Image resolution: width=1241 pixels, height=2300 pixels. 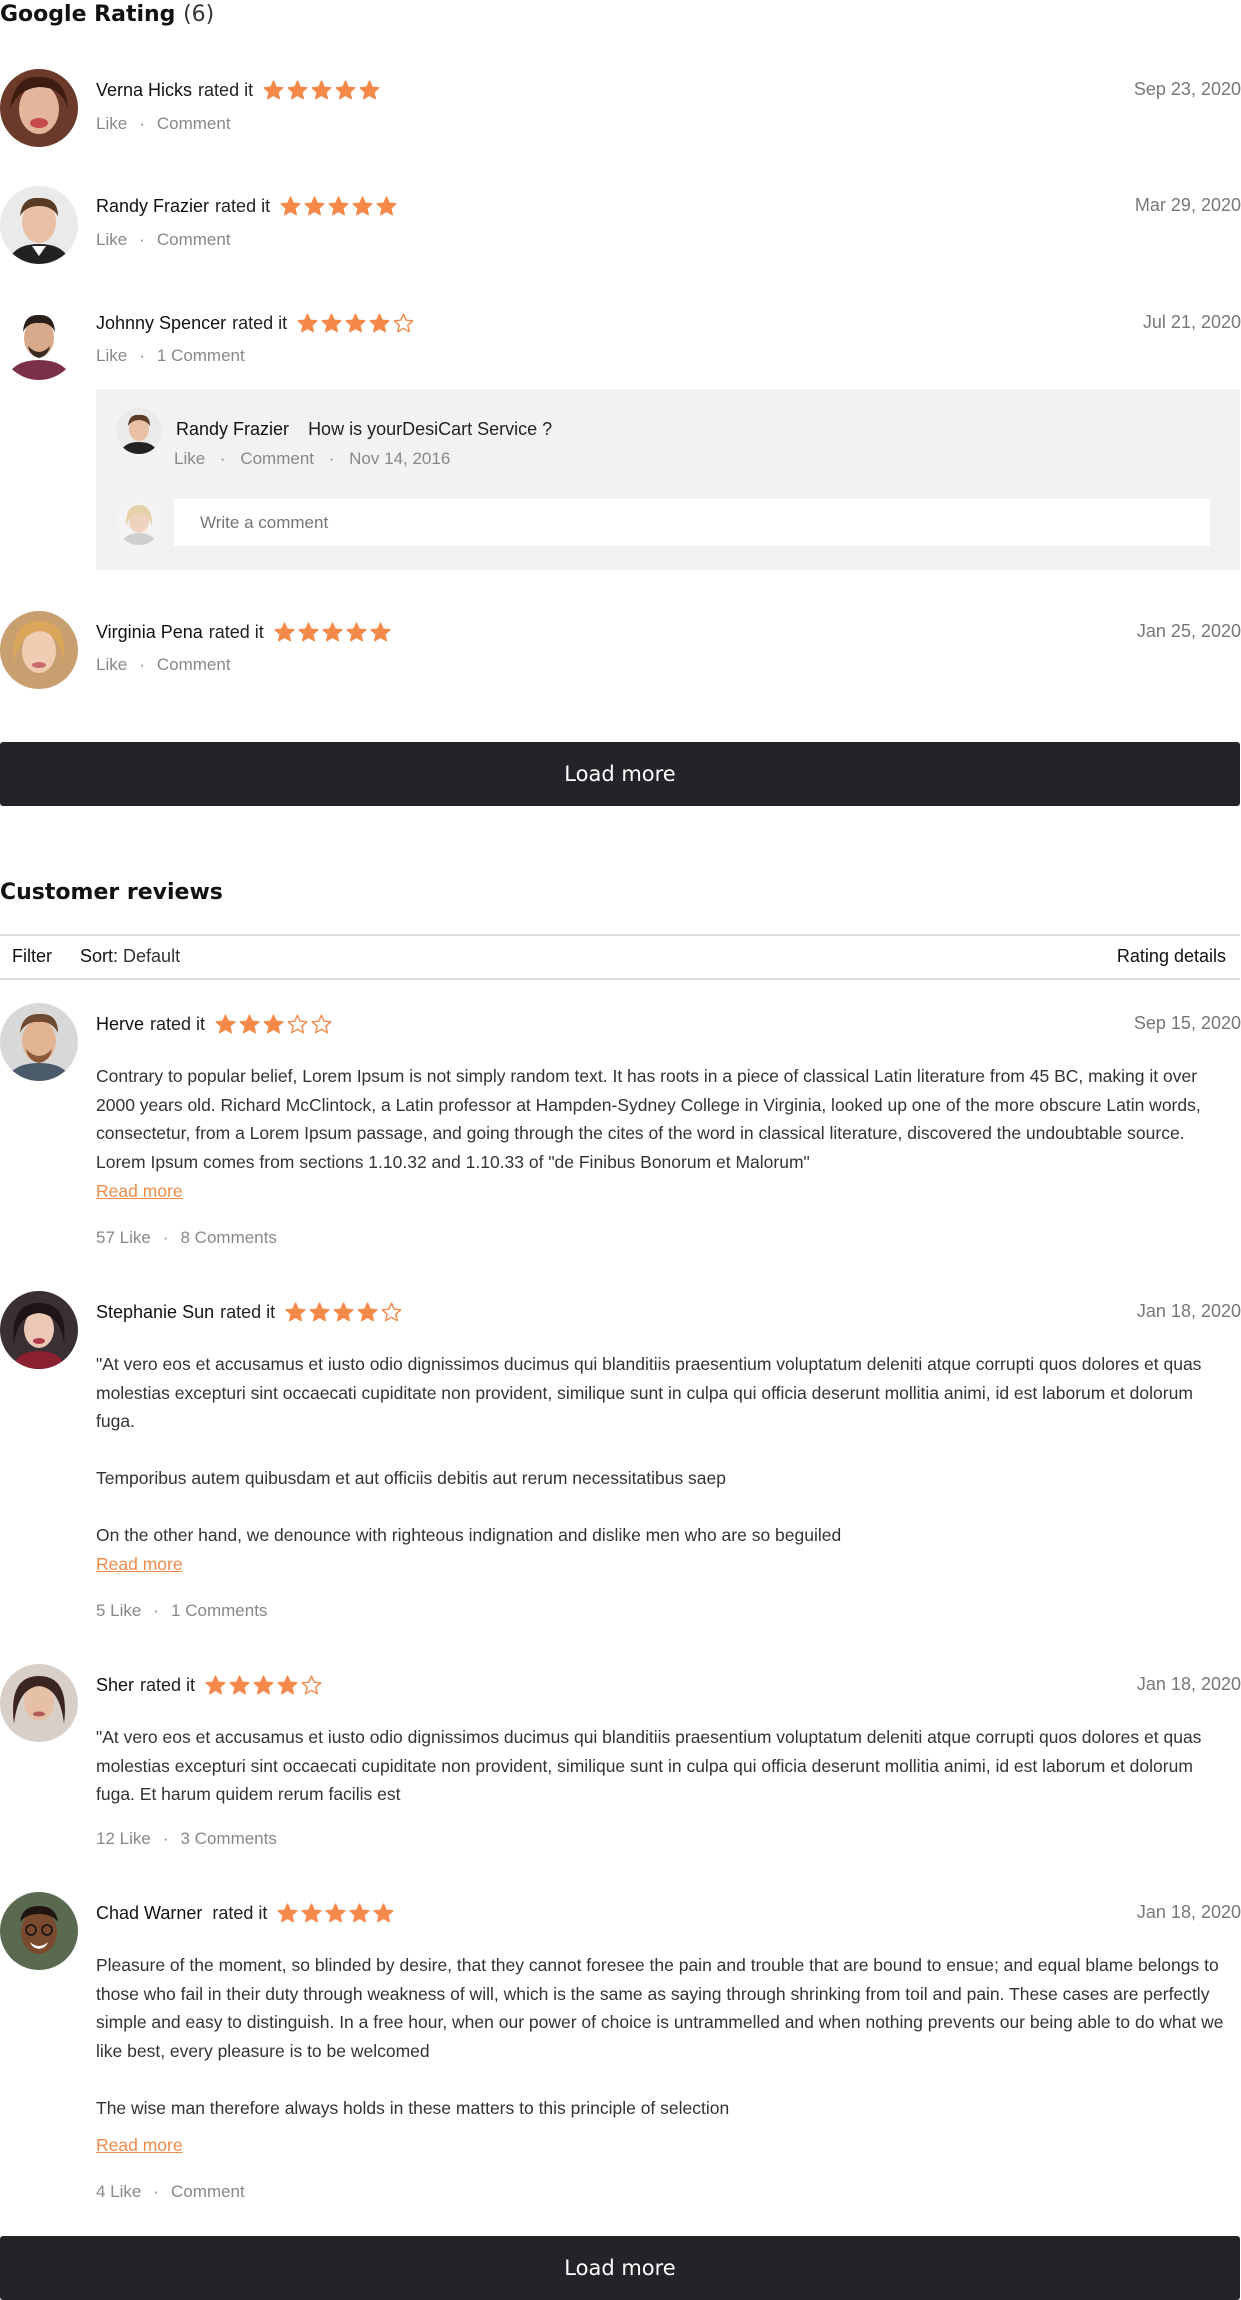 I want to click on reviewer-name: Sher, so click(x=115, y=1685).